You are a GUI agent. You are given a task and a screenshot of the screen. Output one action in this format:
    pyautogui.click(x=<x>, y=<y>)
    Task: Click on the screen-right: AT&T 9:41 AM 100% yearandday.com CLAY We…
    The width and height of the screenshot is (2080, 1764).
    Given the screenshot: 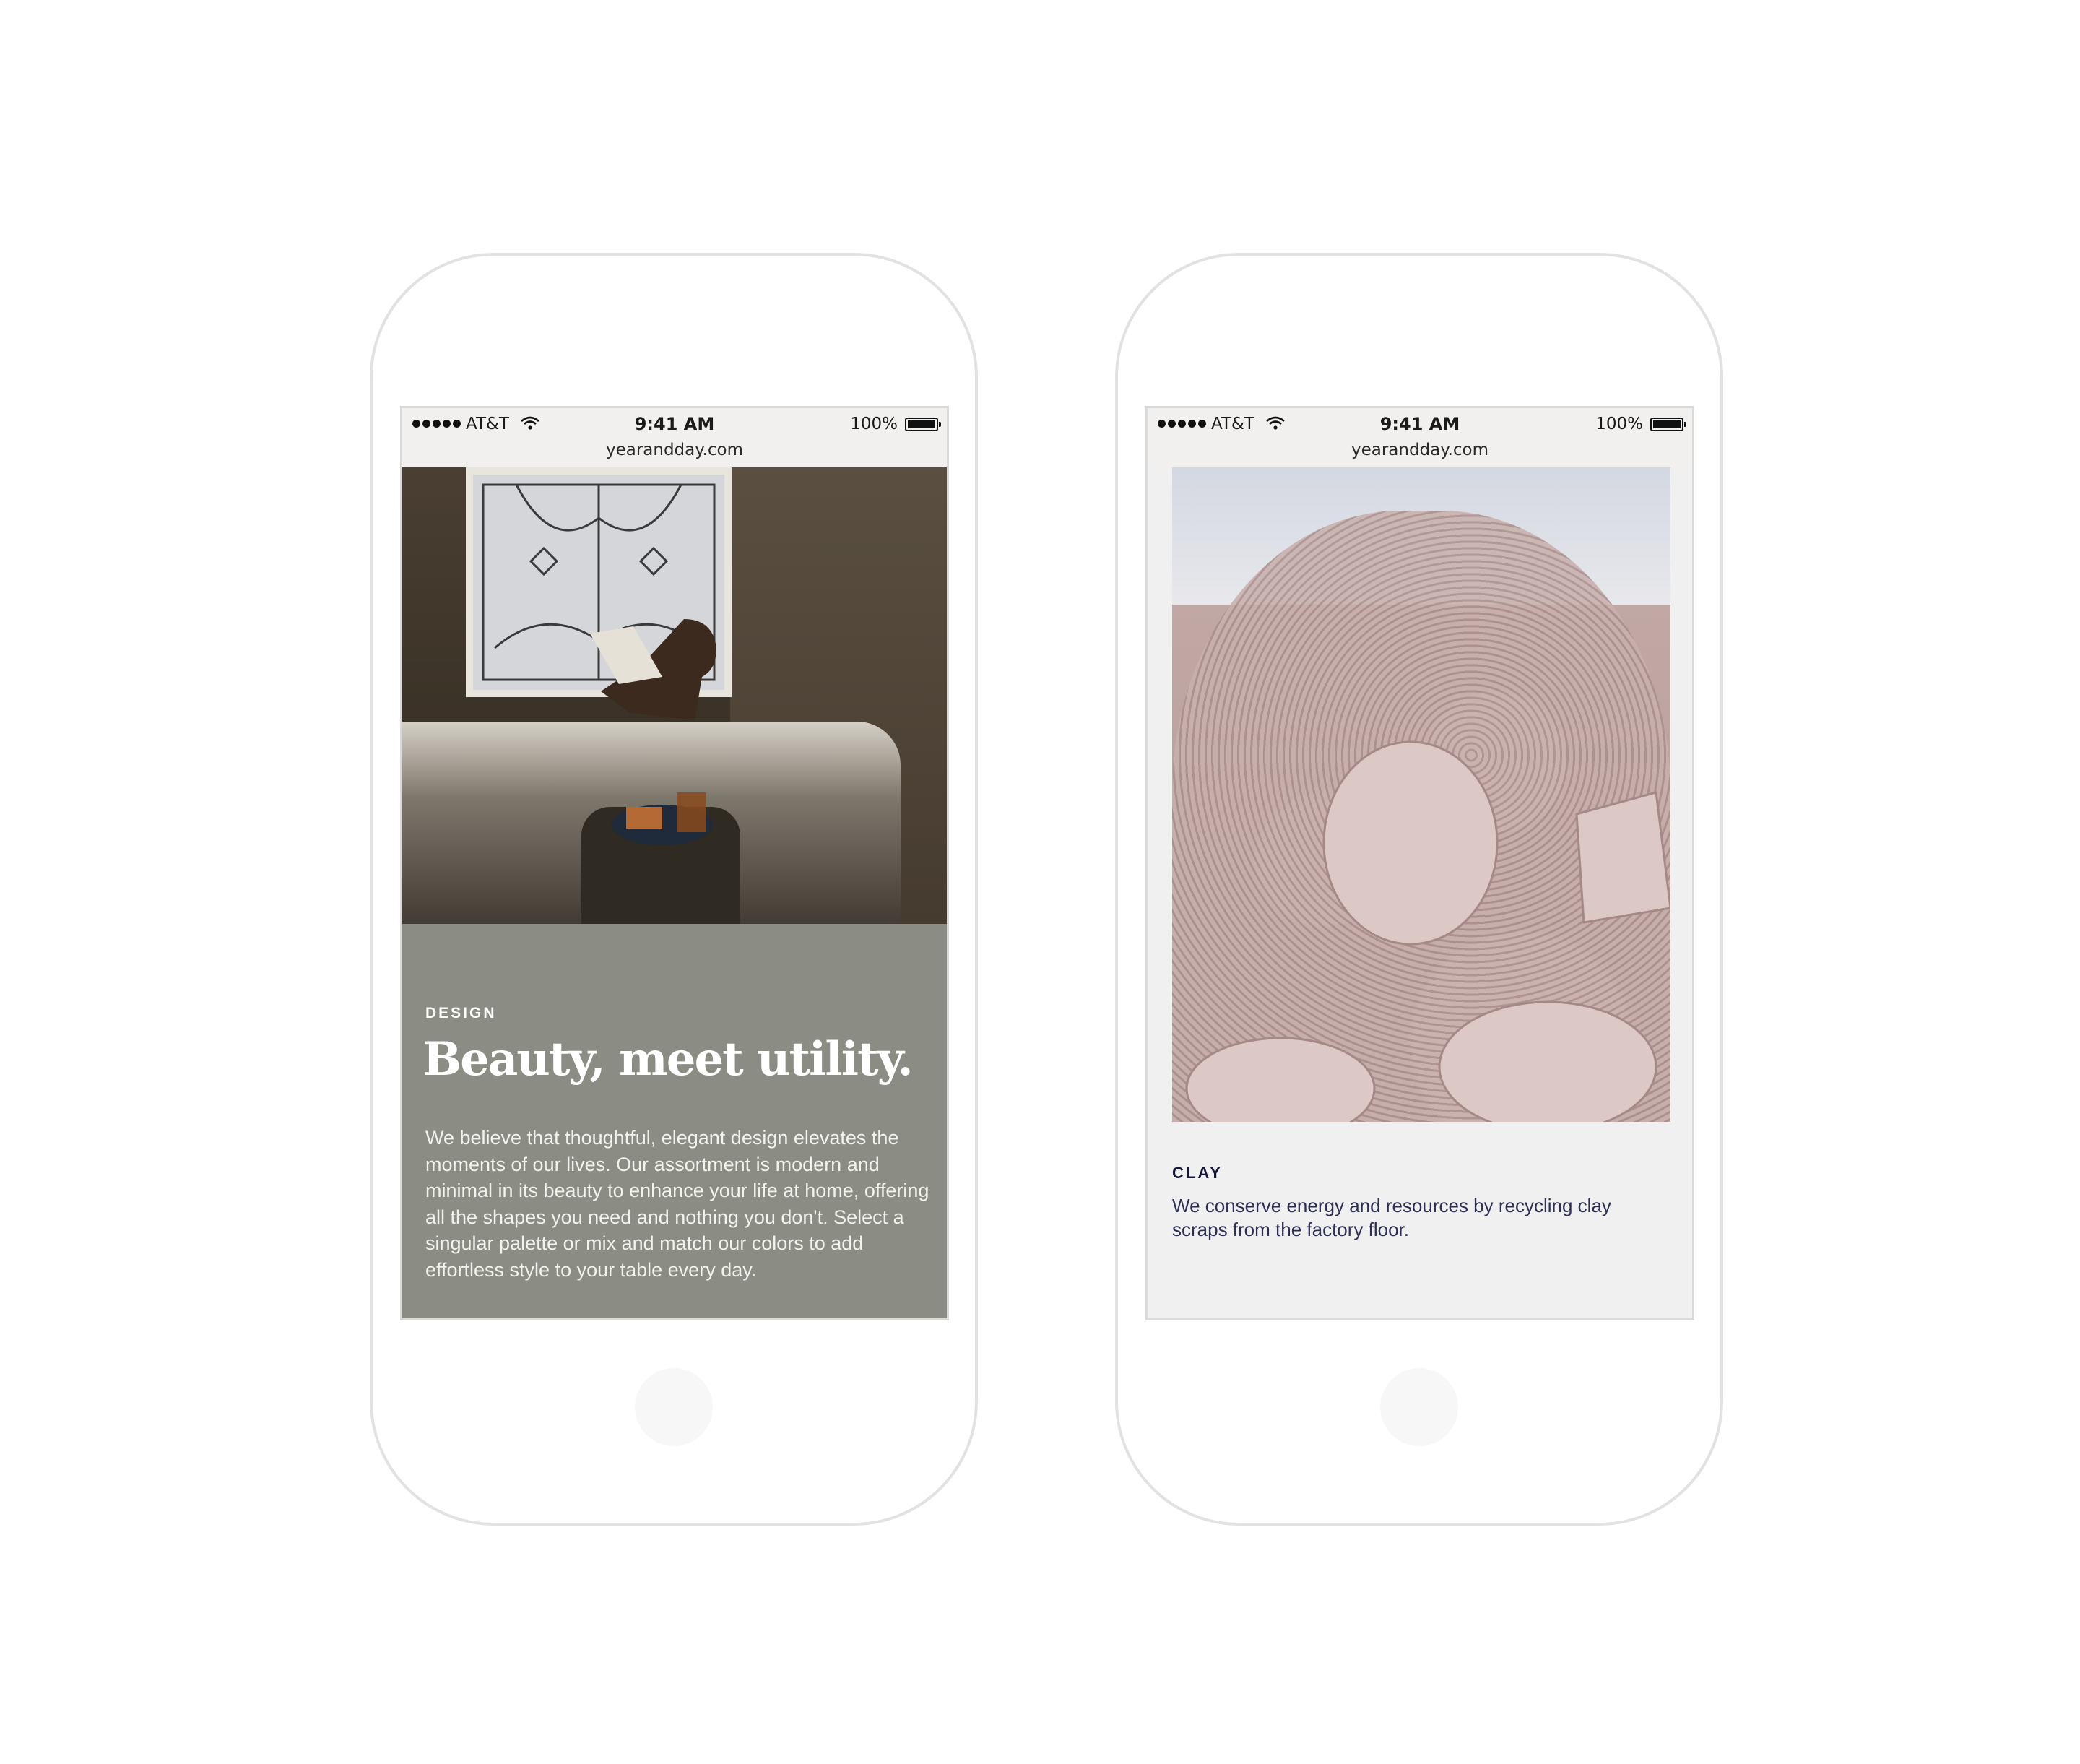 What is the action you would take?
    pyautogui.click(x=1419, y=863)
    